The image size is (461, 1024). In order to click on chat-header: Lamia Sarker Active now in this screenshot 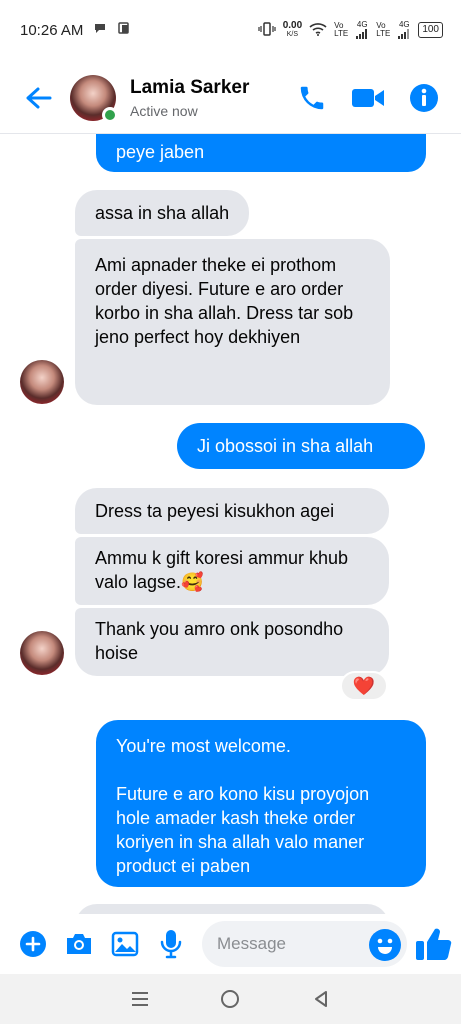, I will do `click(230, 98)`.